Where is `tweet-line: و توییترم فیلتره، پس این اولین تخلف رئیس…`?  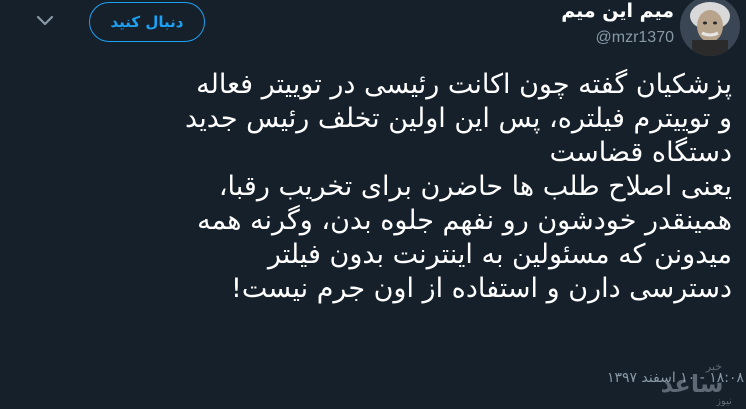
tweet-line: و توییترم فیلتره، پس این اولین تخلف رئیس… is located at coordinates (458, 118).